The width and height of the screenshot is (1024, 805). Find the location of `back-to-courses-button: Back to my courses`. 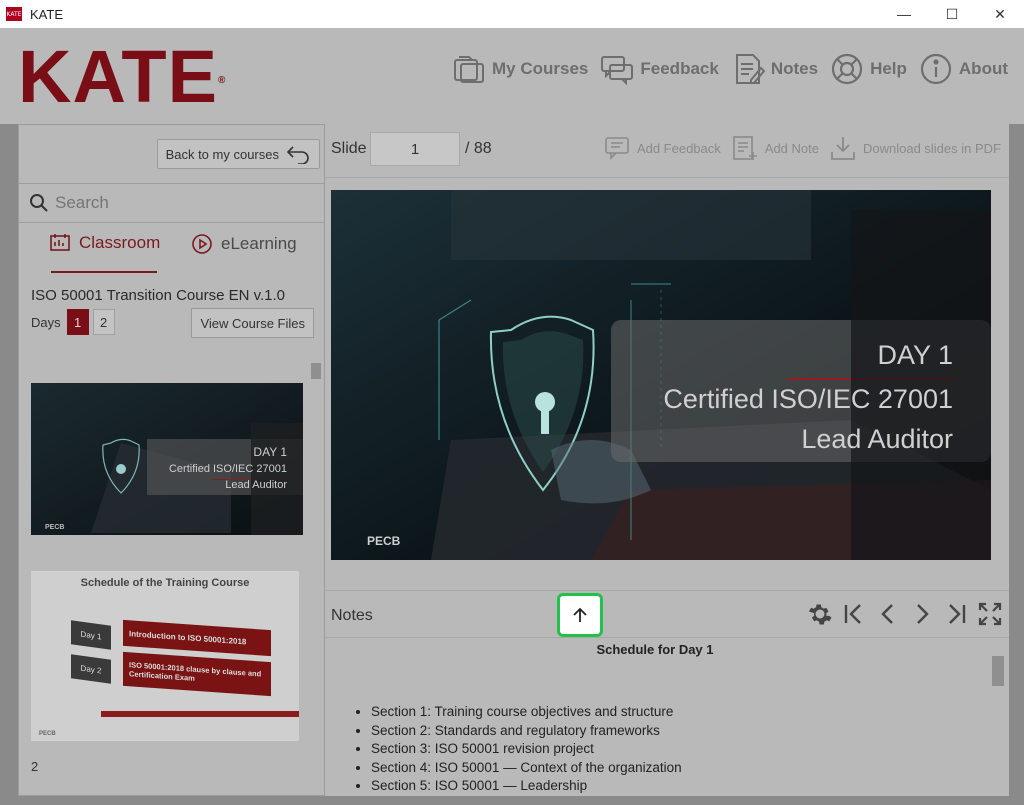

back-to-courses-button: Back to my courses is located at coordinates (238, 154).